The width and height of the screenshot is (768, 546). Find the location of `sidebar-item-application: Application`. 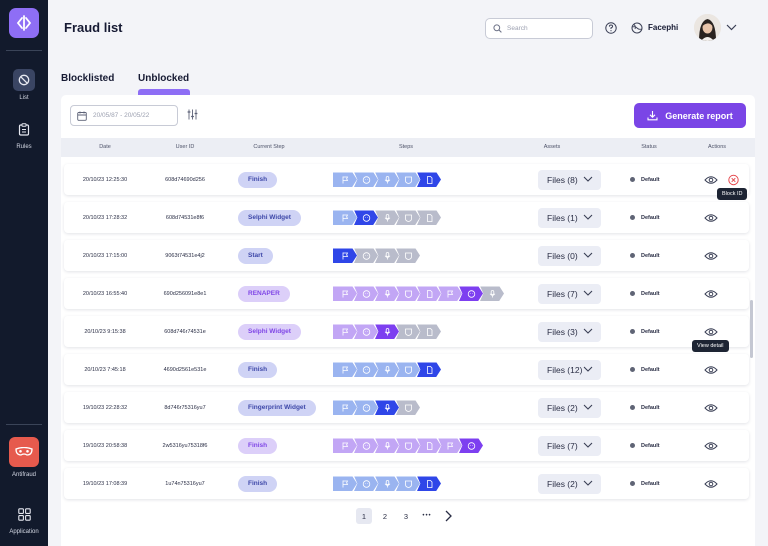

sidebar-item-application: Application is located at coordinates (24, 519).